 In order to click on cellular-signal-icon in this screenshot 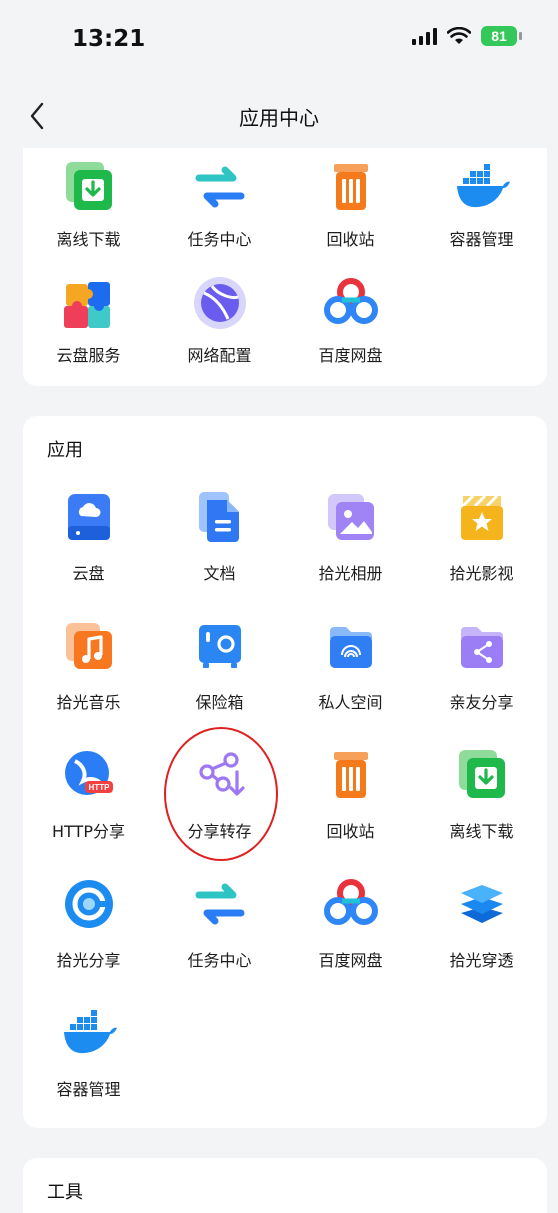, I will do `click(424, 36)`.